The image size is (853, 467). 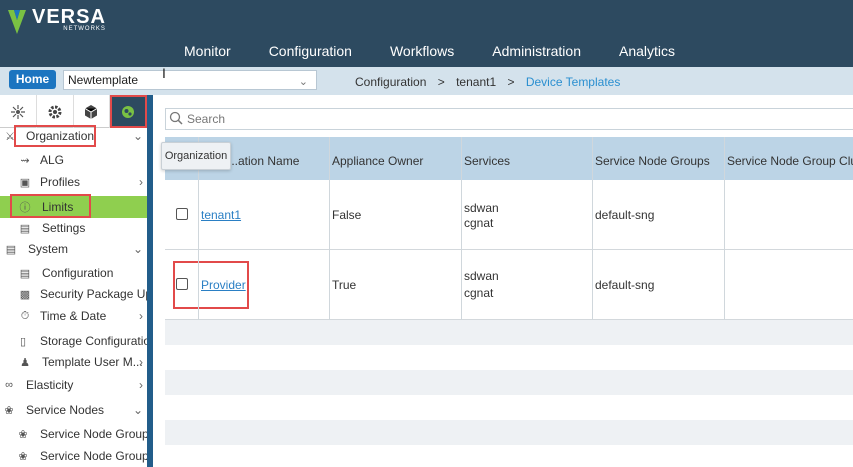 I want to click on sidebar-item-label: Time & Date, so click(x=73, y=316).